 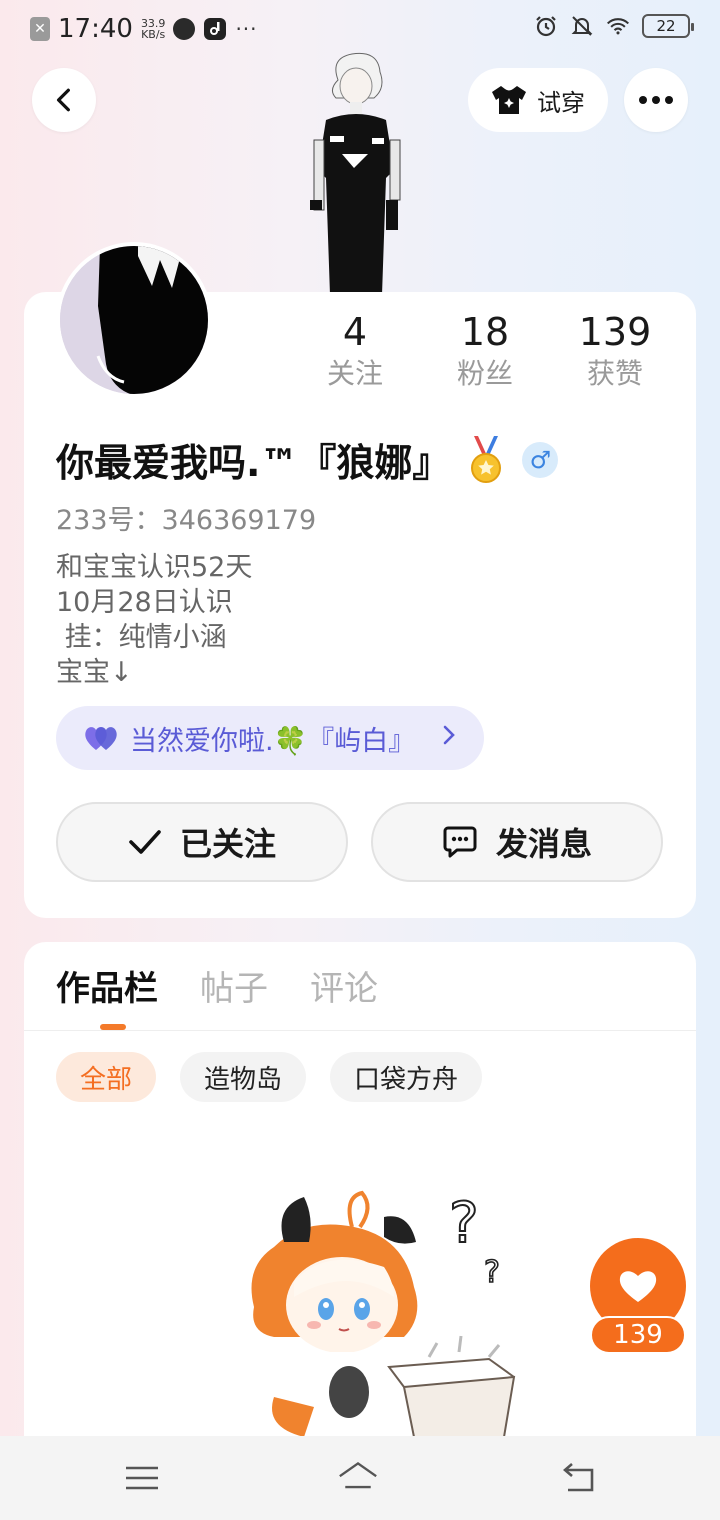 I want to click on works-tabs: 作品栏 帖子 评论, so click(x=217, y=989).